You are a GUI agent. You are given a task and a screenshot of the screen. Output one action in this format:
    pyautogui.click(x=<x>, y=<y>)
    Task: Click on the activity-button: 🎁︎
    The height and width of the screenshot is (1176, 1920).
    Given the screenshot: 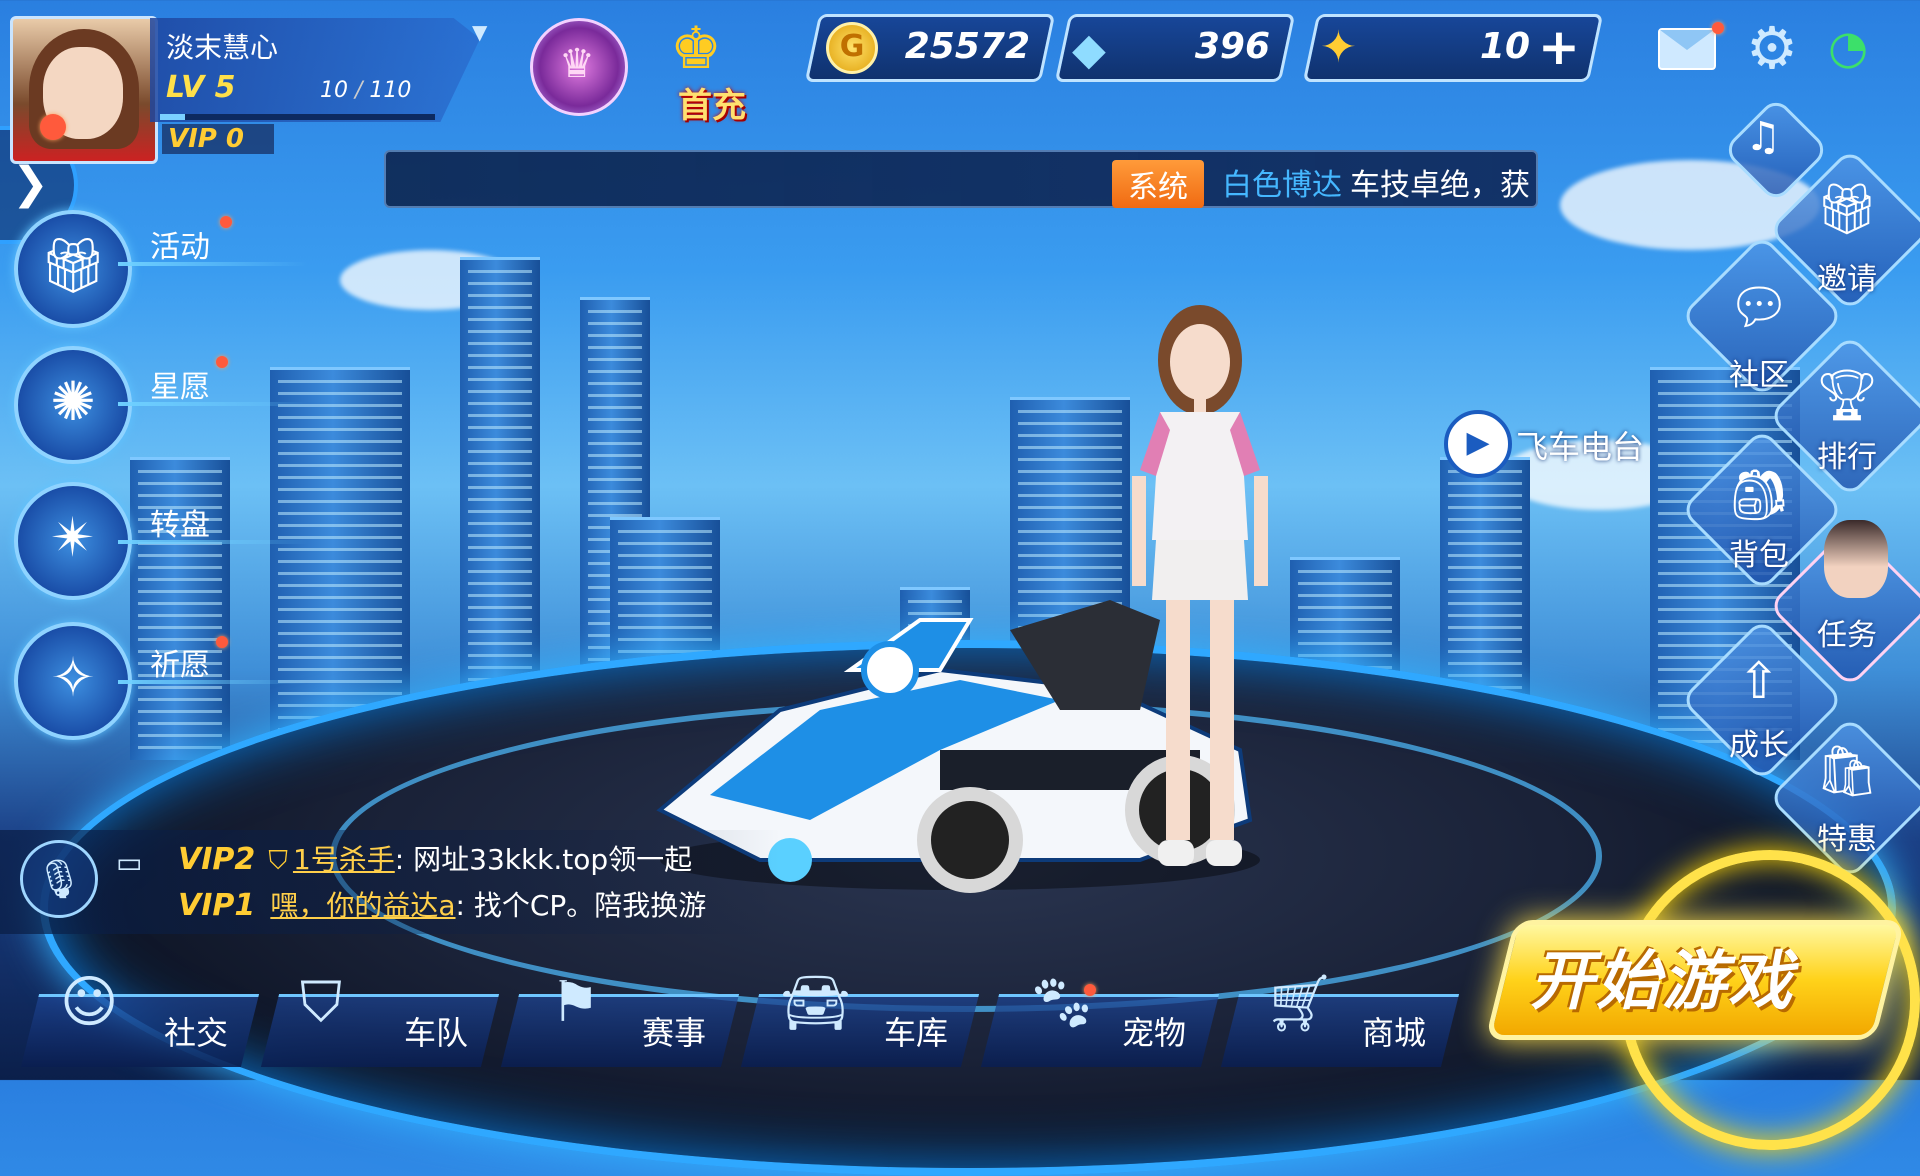 What is the action you would take?
    pyautogui.click(x=73, y=269)
    